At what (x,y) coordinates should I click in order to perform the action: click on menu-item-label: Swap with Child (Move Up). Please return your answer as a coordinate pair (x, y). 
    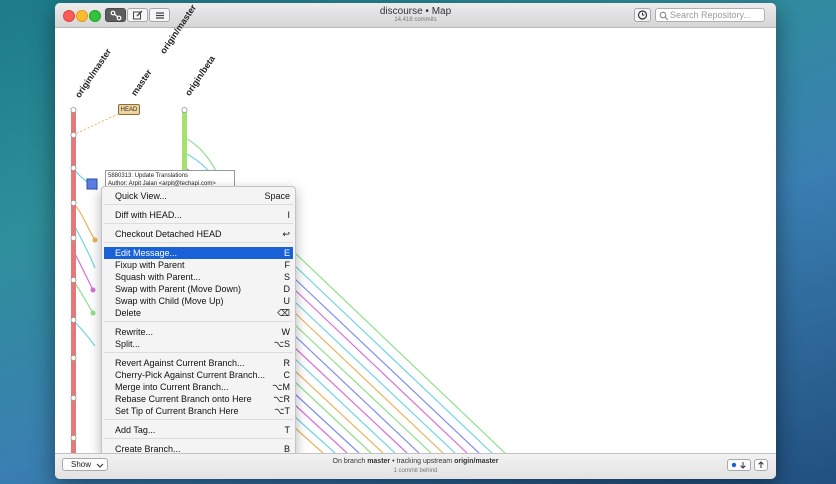
    Looking at the image, I should click on (169, 301).